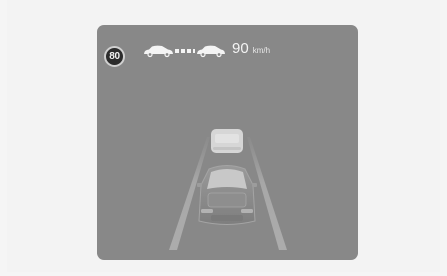  I want to click on set-speed-value: 90, so click(240, 48).